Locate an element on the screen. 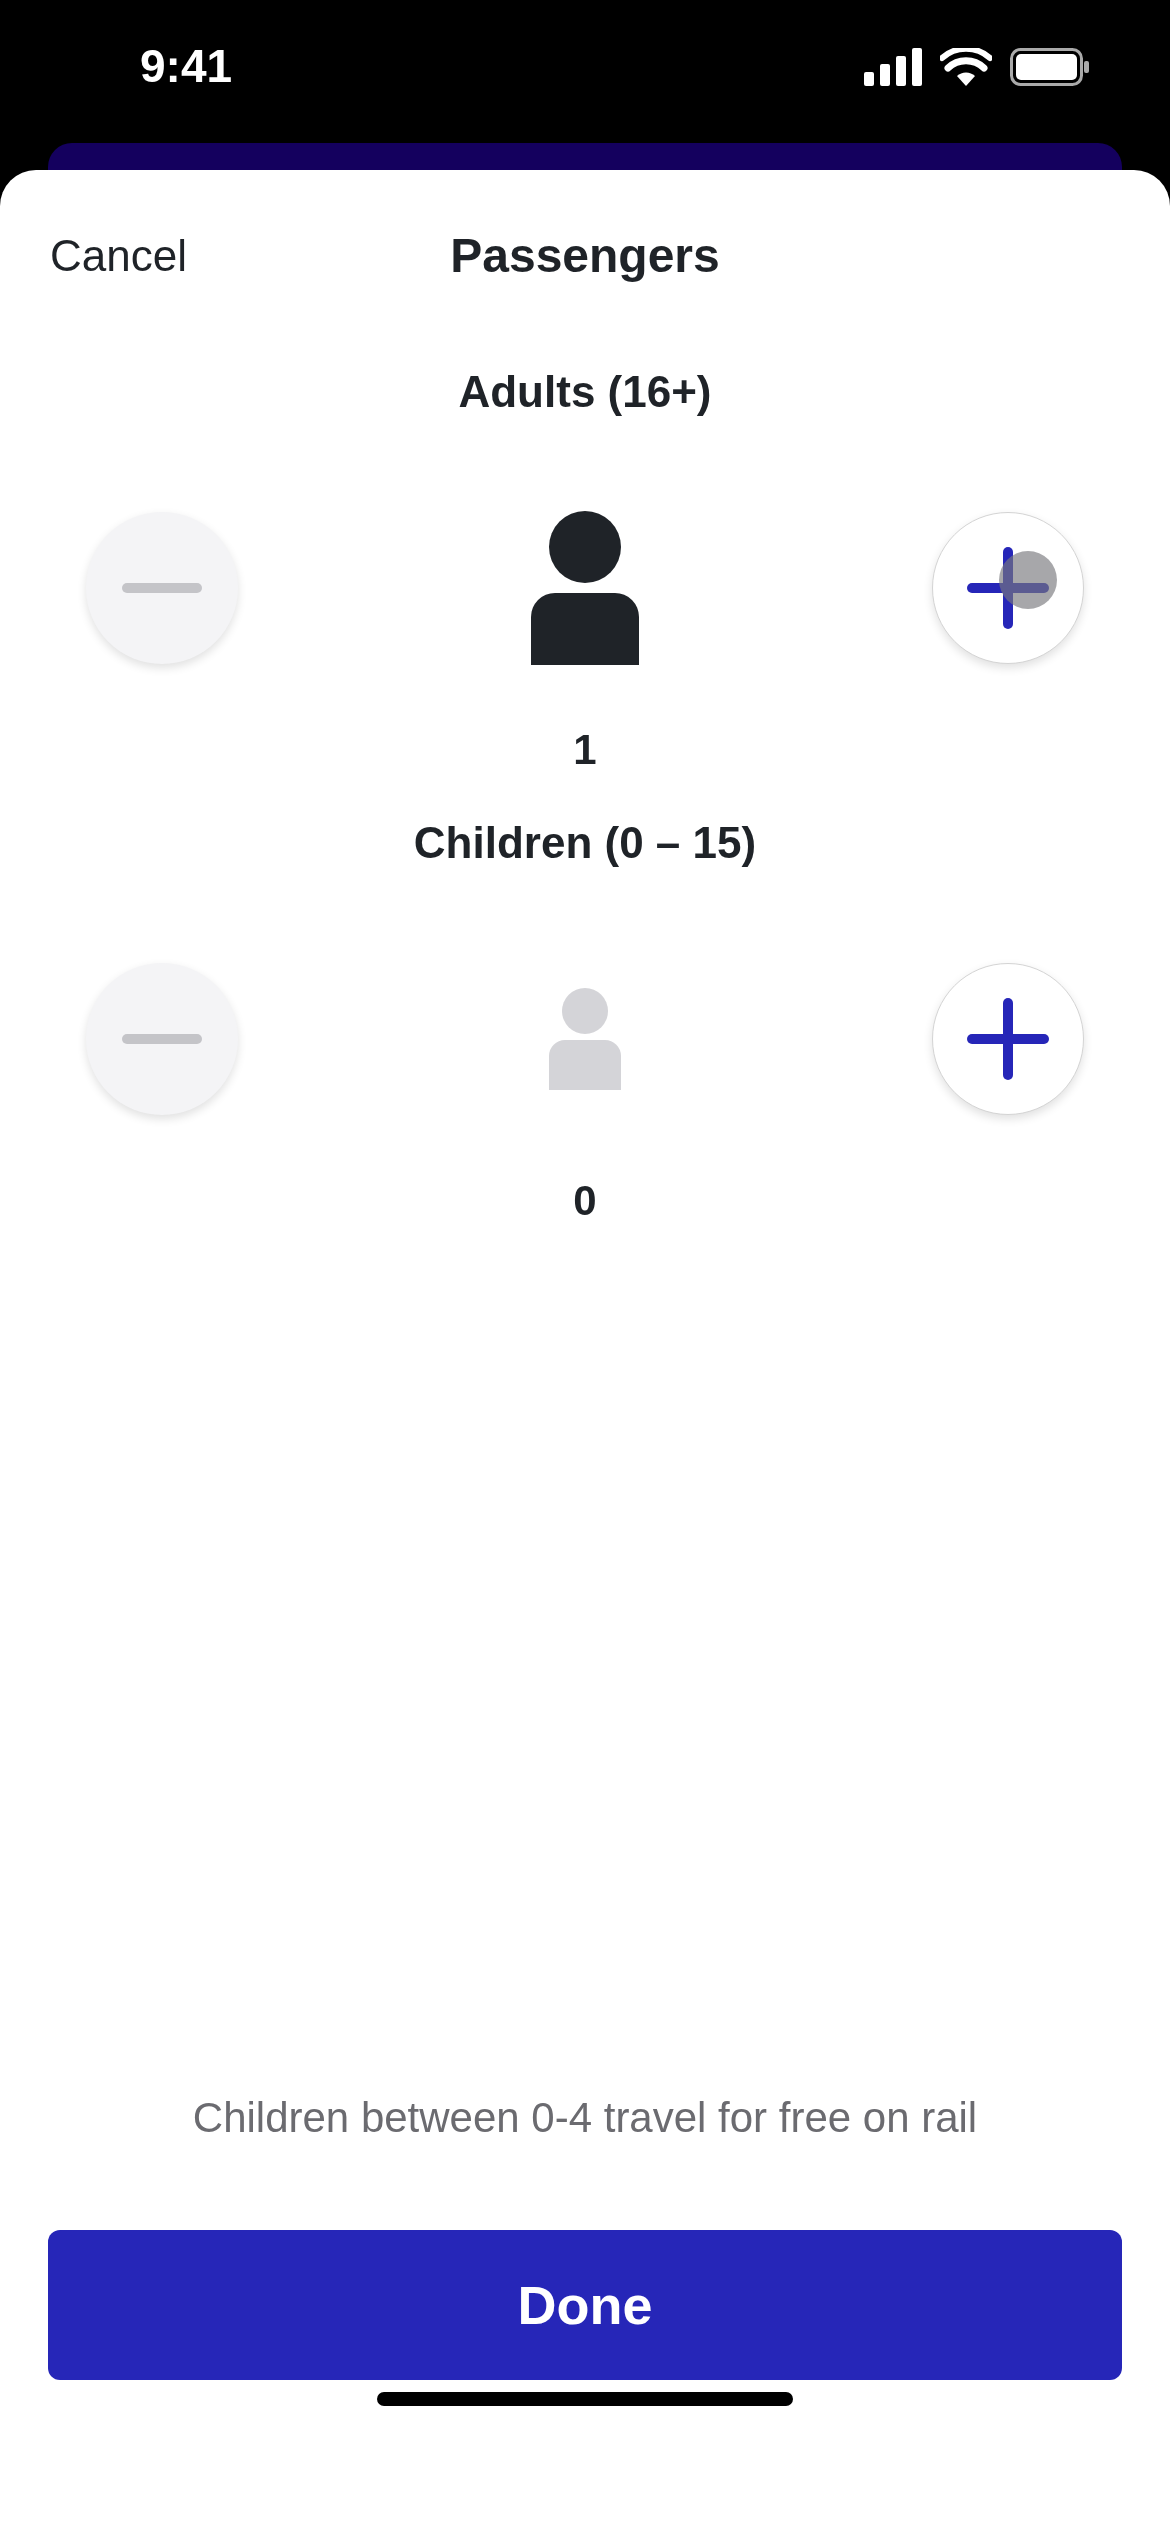 The height and width of the screenshot is (2532, 1170). free-travel-note: Children between 0-4 travel for free on rail is located at coordinates (585, 2118).